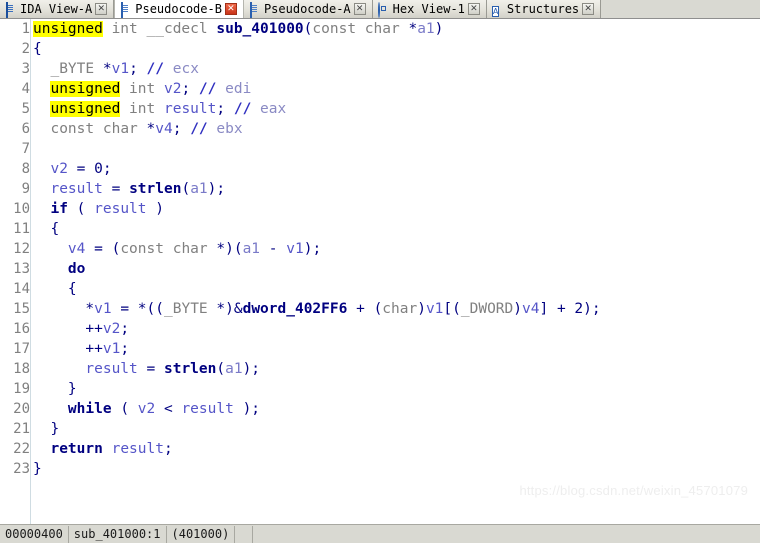 The image size is (760, 543). I want to click on line-number: 5, so click(25, 109).